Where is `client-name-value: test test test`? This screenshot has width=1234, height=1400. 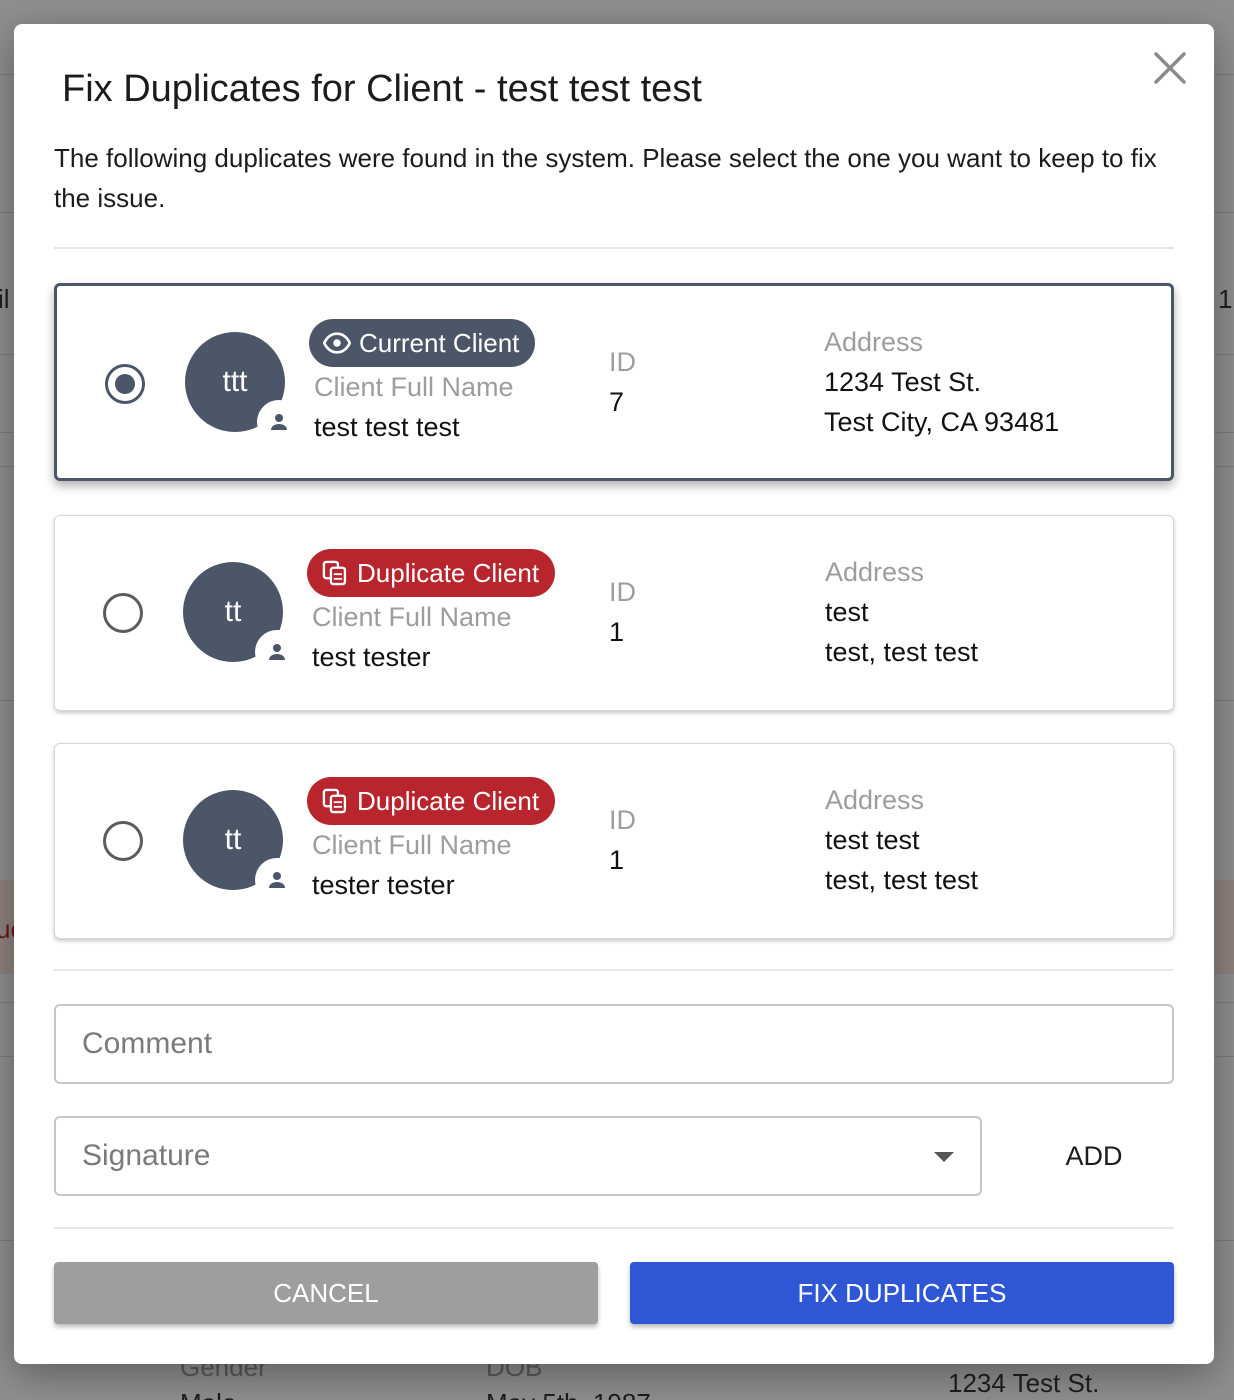
client-name-value: test test test is located at coordinates (387, 427).